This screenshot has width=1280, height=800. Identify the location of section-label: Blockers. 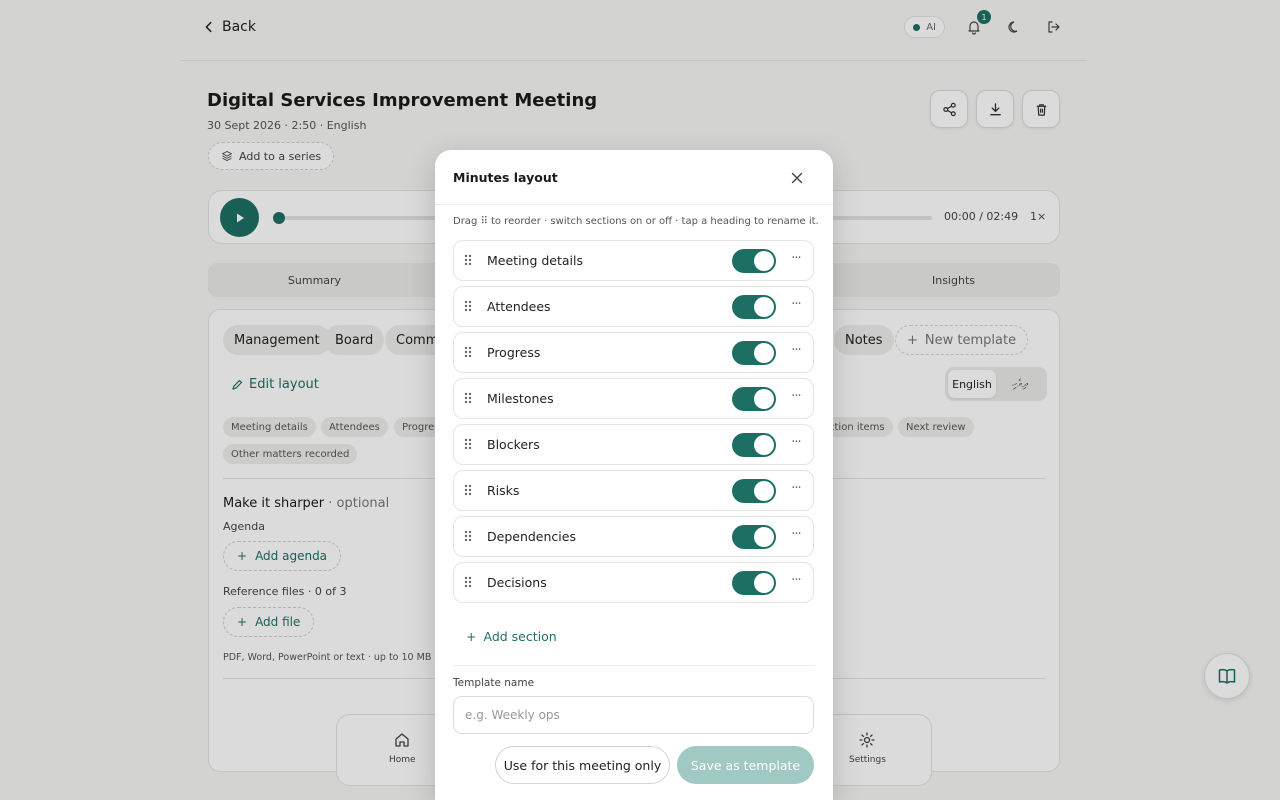
(513, 444).